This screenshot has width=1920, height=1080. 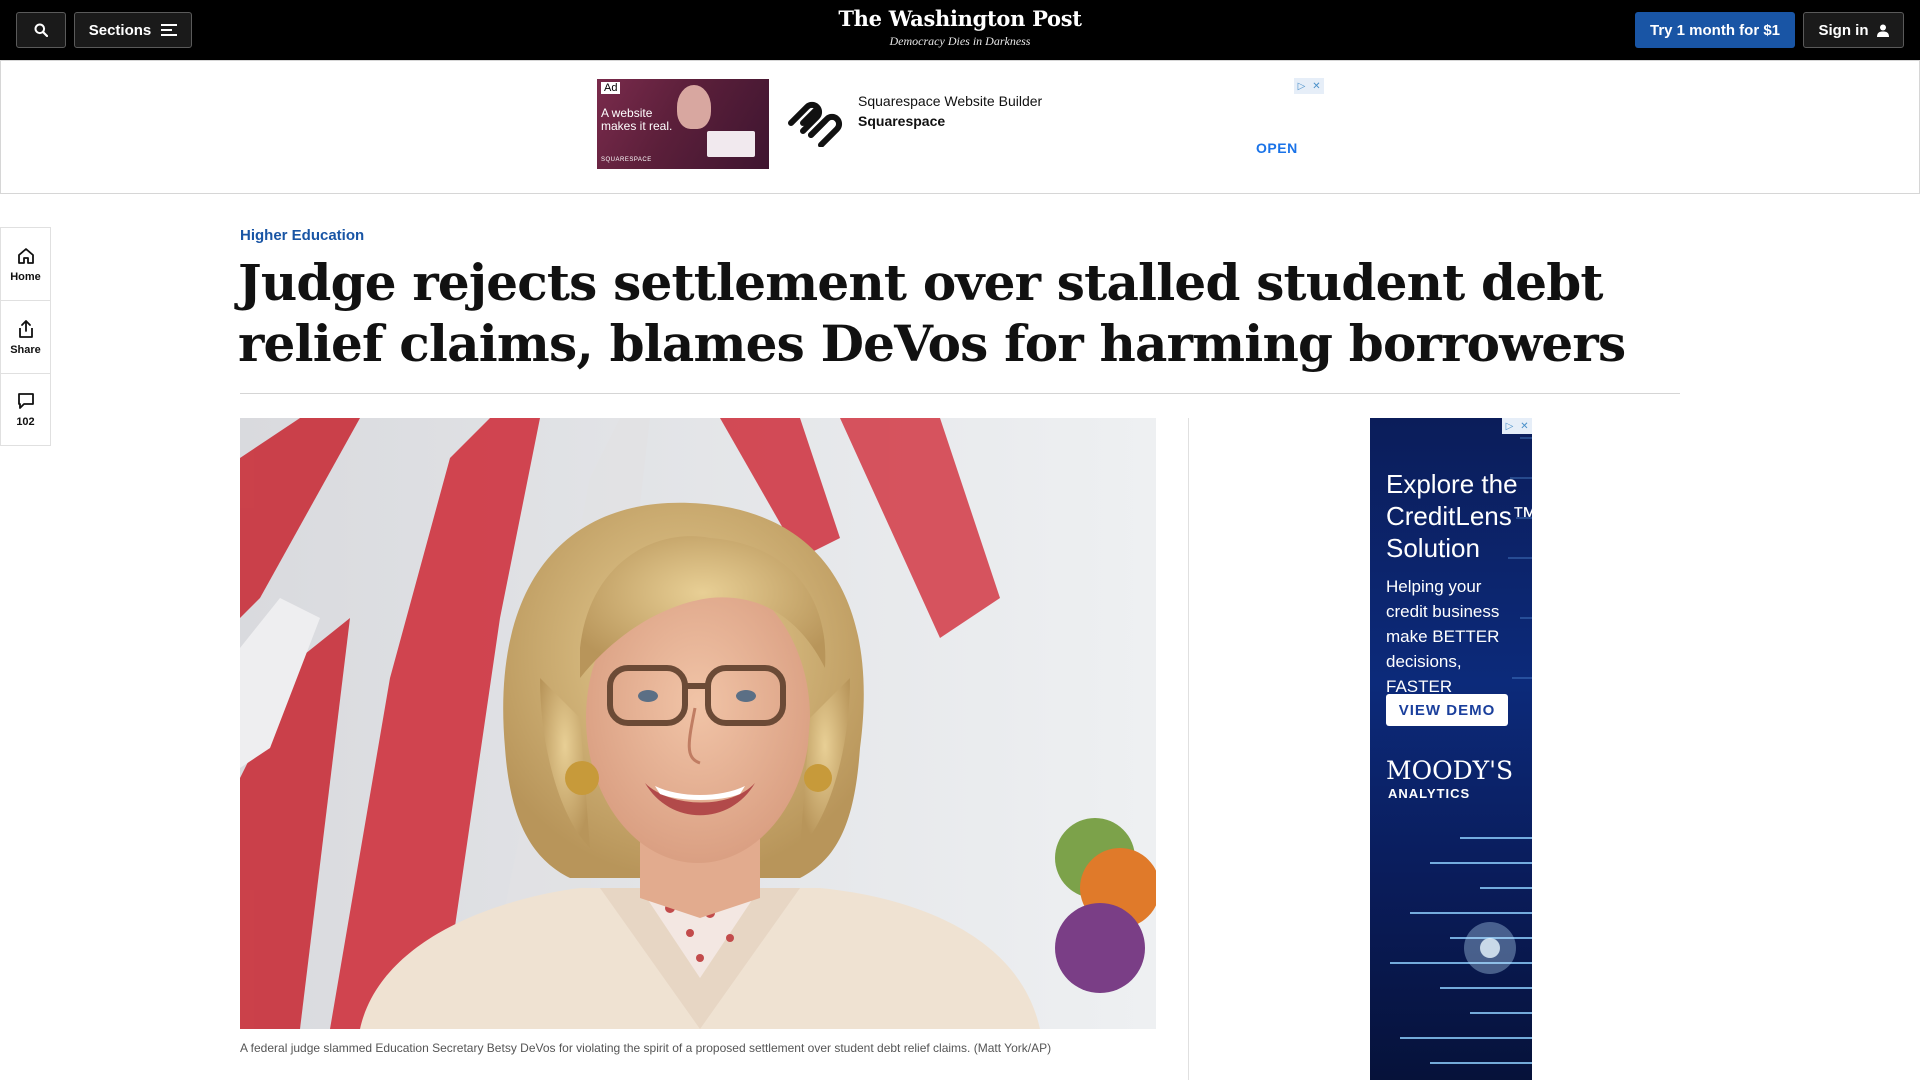 I want to click on logo-tagline: Democracy Dies in Darkness, so click(x=960, y=41).